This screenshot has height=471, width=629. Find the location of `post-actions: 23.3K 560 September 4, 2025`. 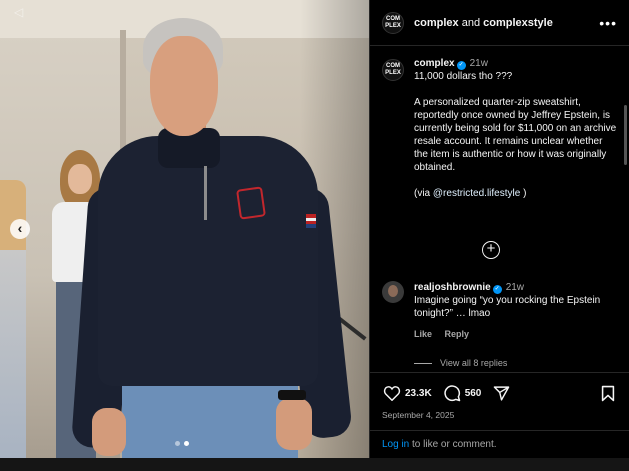

post-actions: 23.3K 560 September 4, 2025 is located at coordinates (499, 396).